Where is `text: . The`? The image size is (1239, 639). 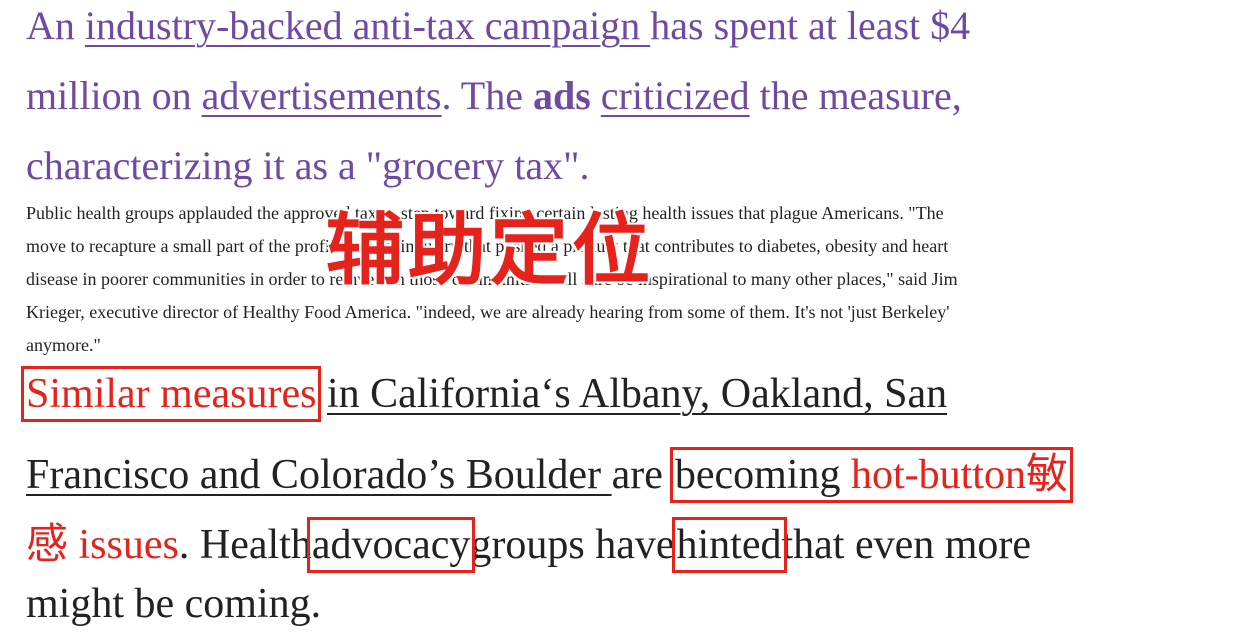
text: . The is located at coordinates (487, 95).